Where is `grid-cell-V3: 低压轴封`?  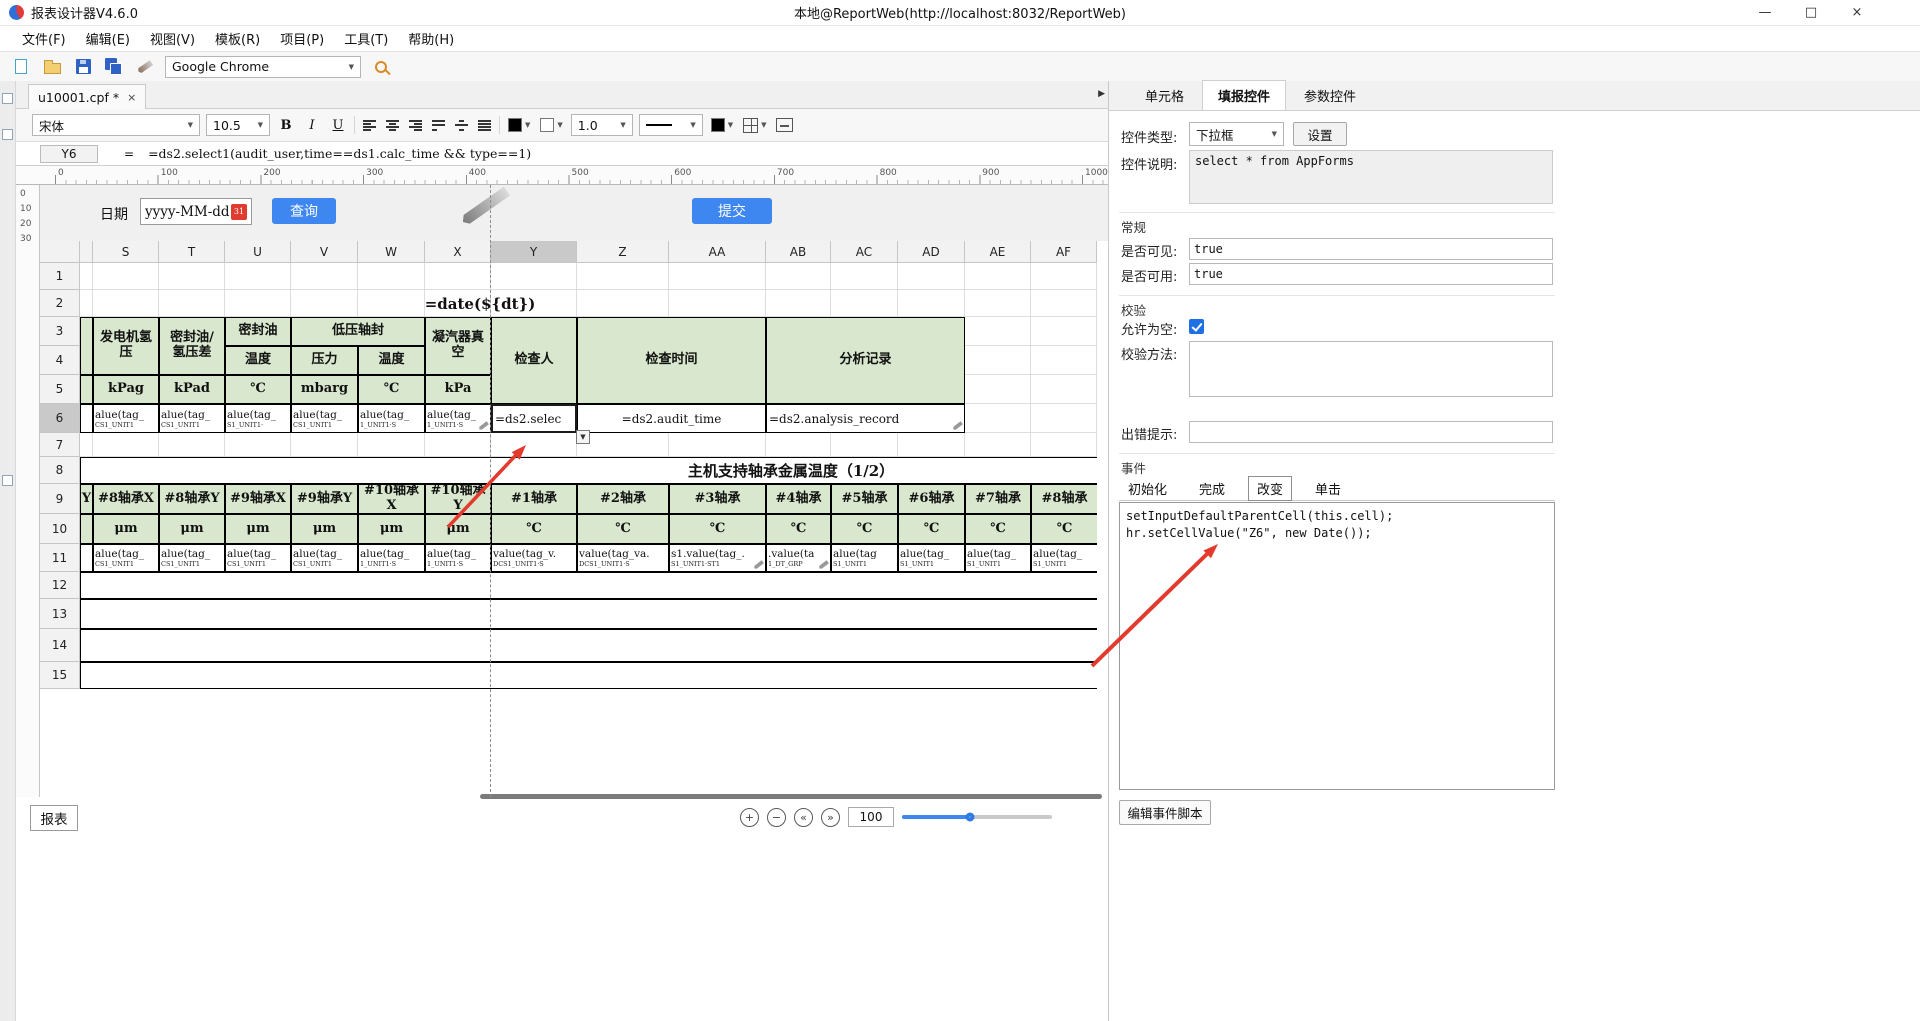 grid-cell-V3: 低压轴封 is located at coordinates (358, 331).